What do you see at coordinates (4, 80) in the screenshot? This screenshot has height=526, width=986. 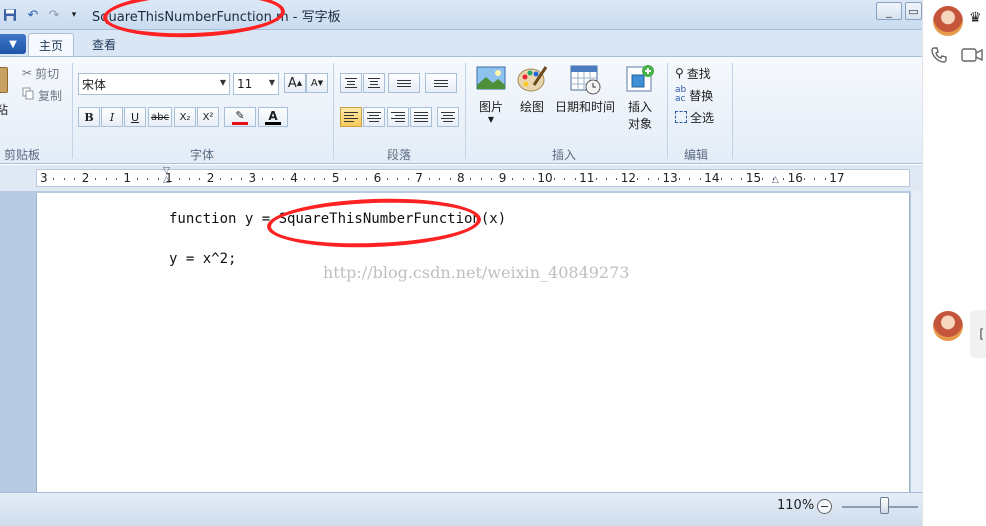 I see `clipboard-icon` at bounding box center [4, 80].